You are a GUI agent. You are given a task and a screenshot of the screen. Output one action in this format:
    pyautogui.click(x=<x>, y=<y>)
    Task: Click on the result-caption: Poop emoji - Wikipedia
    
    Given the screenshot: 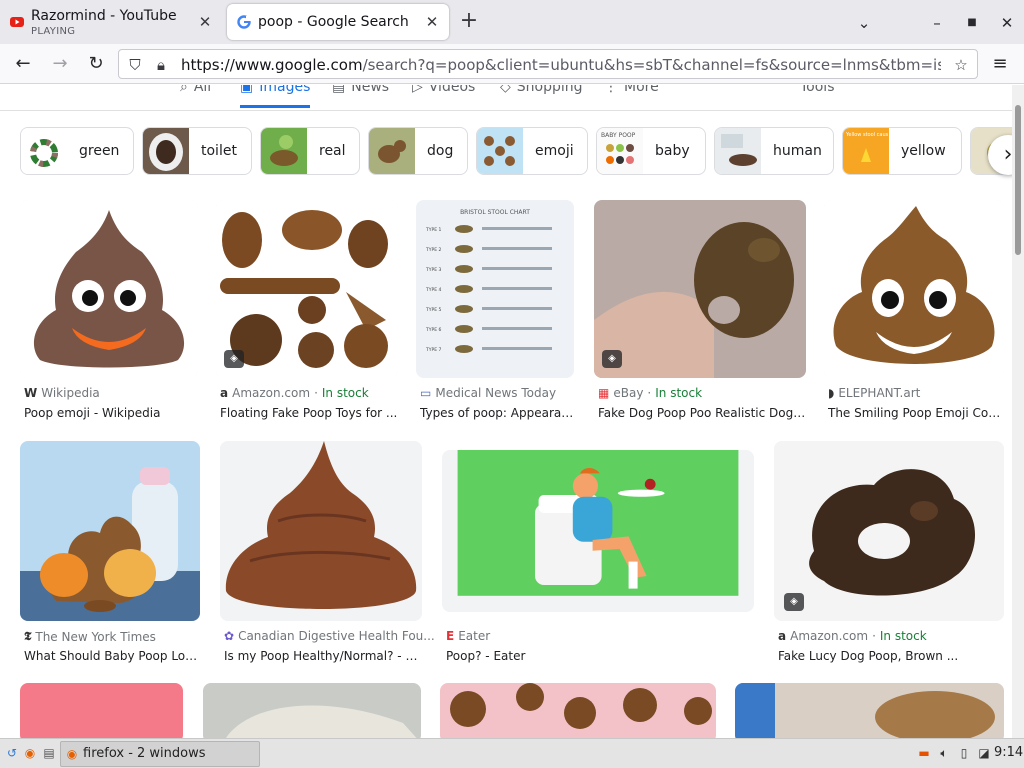 What is the action you would take?
    pyautogui.click(x=111, y=413)
    